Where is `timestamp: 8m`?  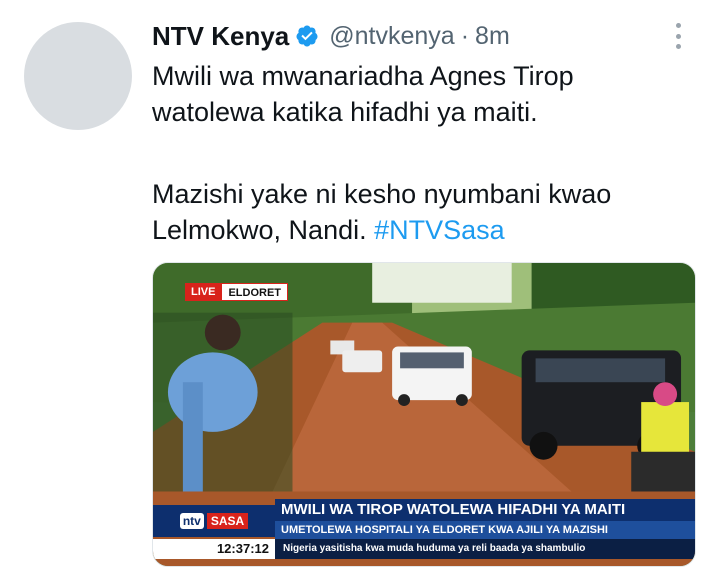
timestamp: 8m is located at coordinates (492, 36).